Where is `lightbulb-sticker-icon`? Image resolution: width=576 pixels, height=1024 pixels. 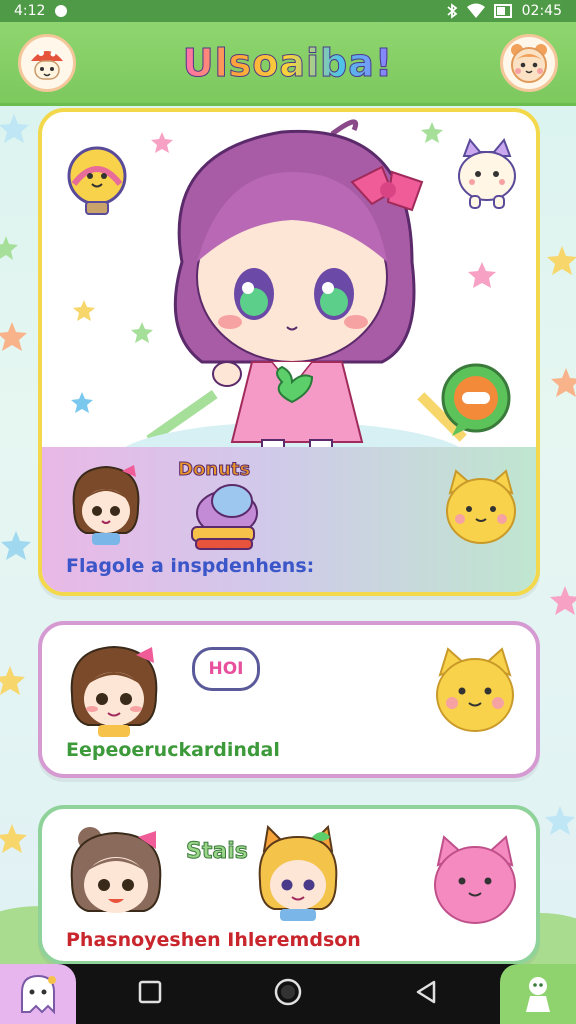
lightbulb-sticker-icon is located at coordinates (97, 184).